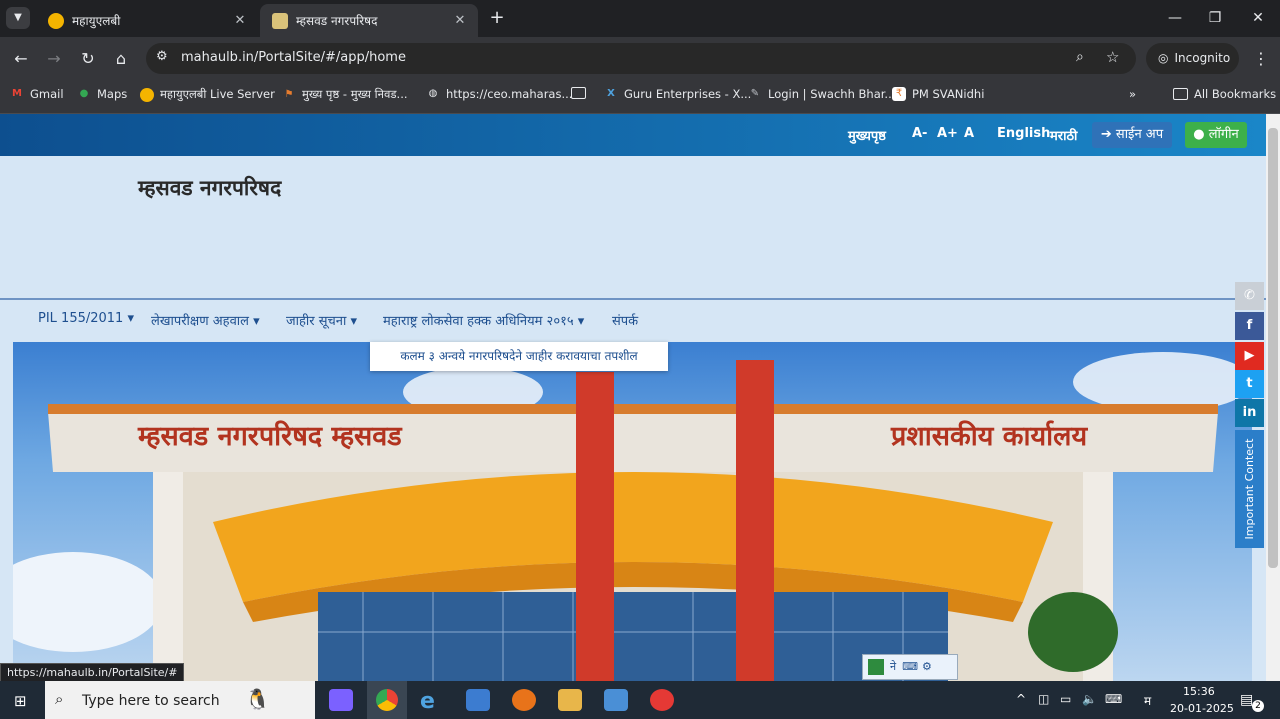  Describe the element at coordinates (989, 436) in the screenshot. I see `banner-sign-right: प्रशासकीय कार्यालय` at that location.